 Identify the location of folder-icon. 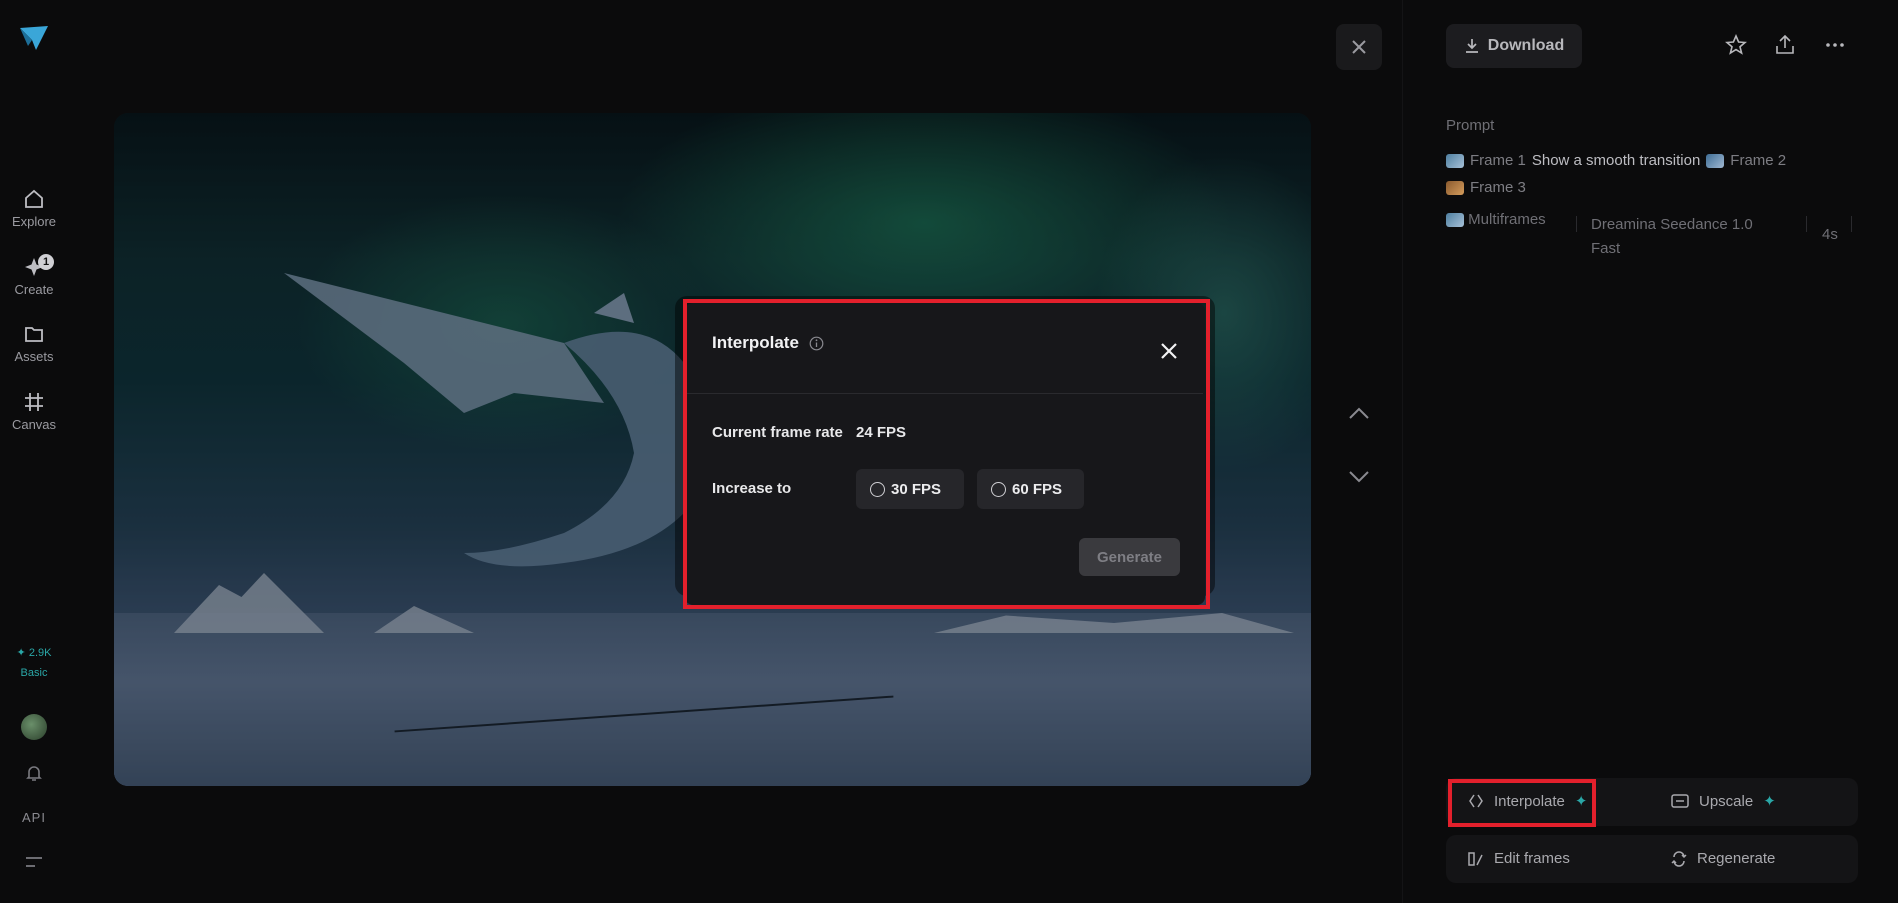
(34, 334).